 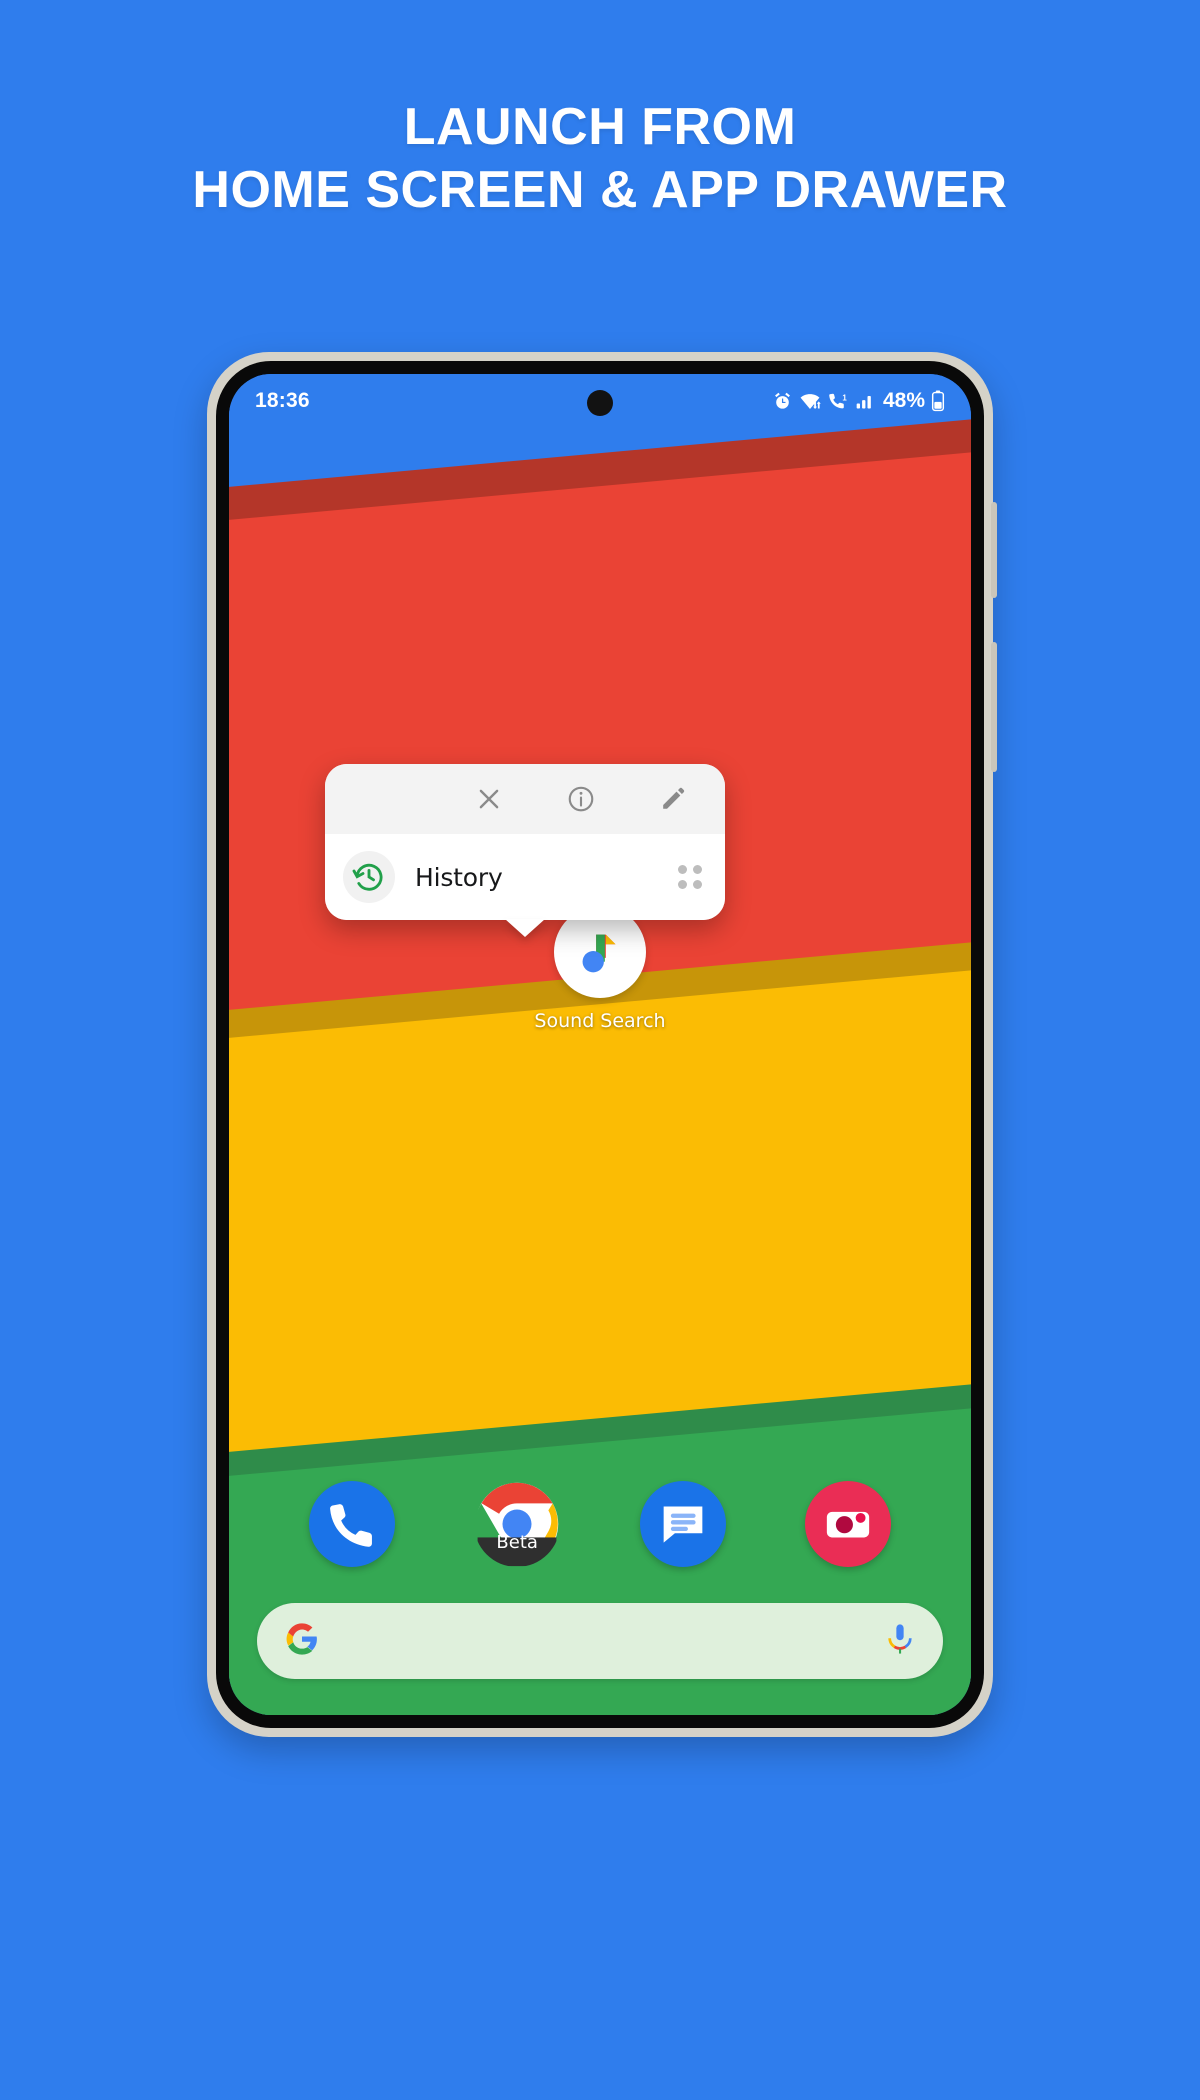 I want to click on call-forward-icon: 1, so click(x=838, y=401).